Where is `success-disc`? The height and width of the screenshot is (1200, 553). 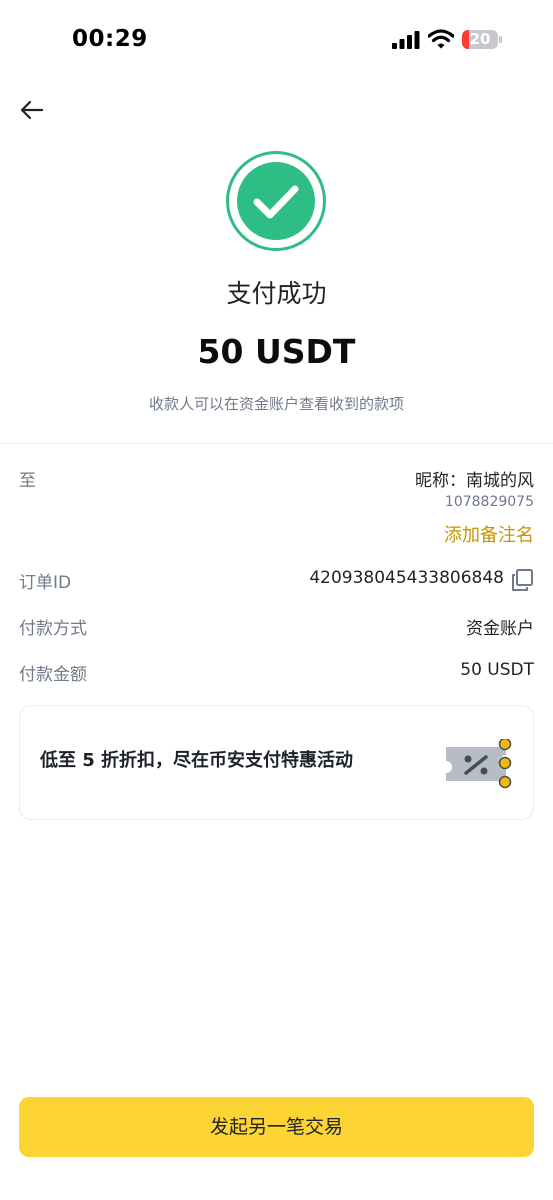 success-disc is located at coordinates (276, 201).